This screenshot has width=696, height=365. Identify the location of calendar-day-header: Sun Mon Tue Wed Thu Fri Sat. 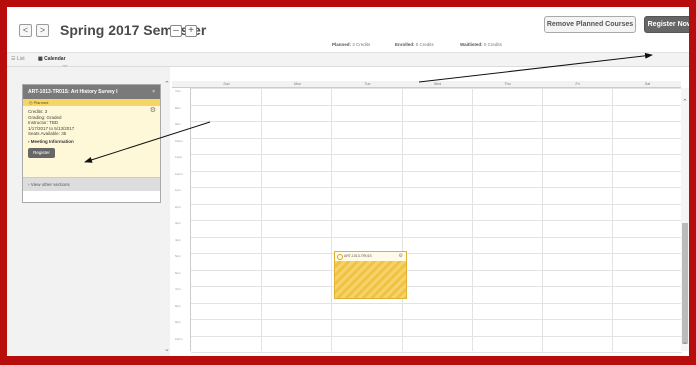
(426, 84).